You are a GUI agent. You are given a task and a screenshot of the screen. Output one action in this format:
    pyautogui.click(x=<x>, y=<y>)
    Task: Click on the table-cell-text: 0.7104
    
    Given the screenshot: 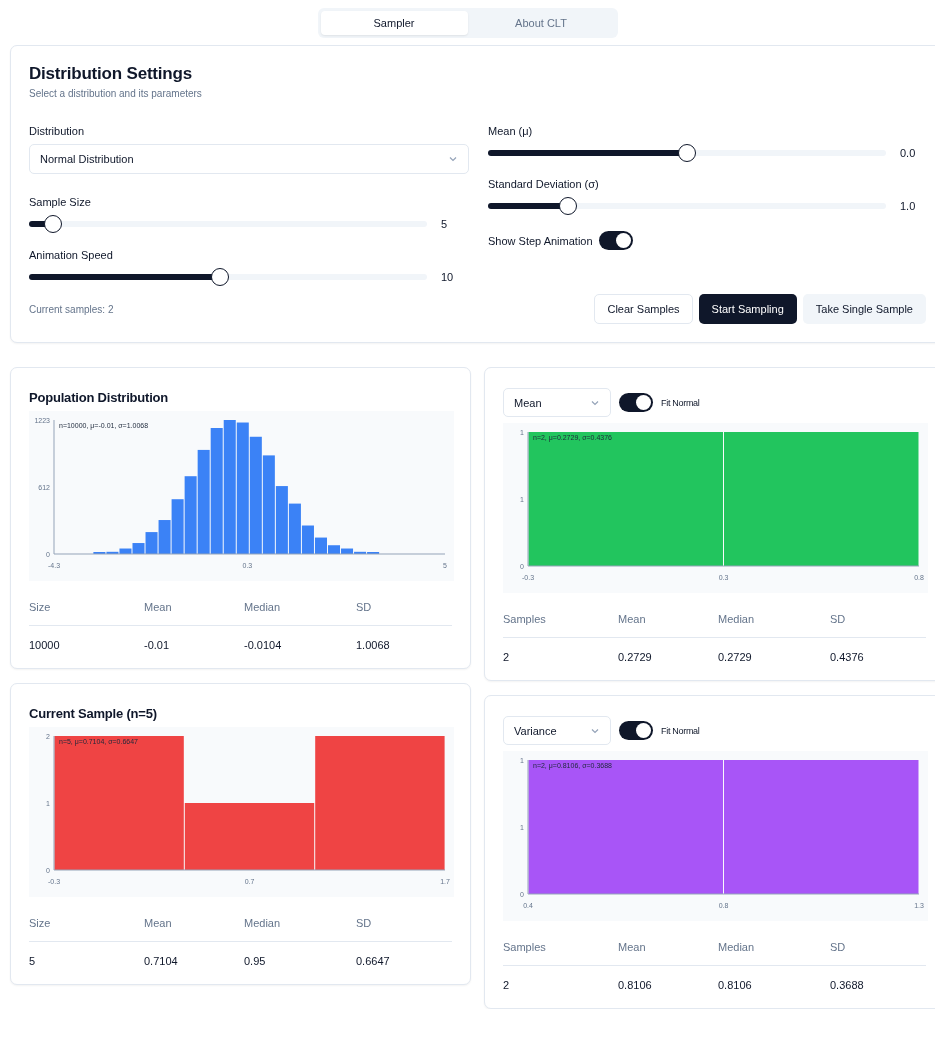 What is the action you would take?
    pyautogui.click(x=161, y=961)
    